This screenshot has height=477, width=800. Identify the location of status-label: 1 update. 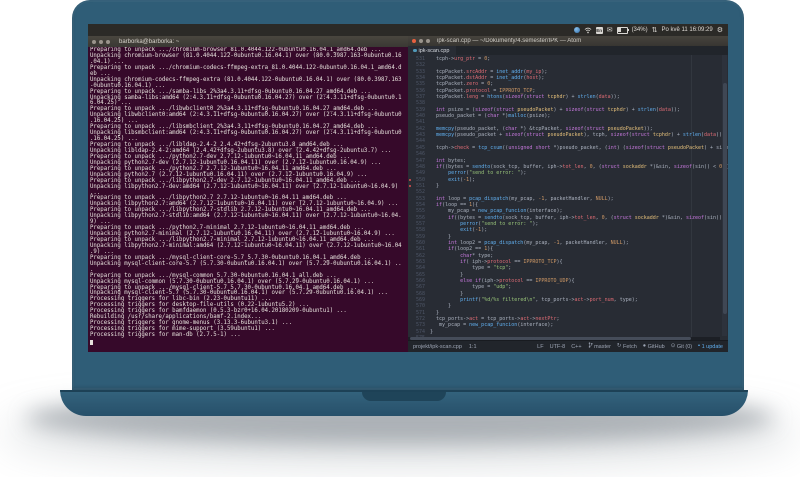
(712, 346).